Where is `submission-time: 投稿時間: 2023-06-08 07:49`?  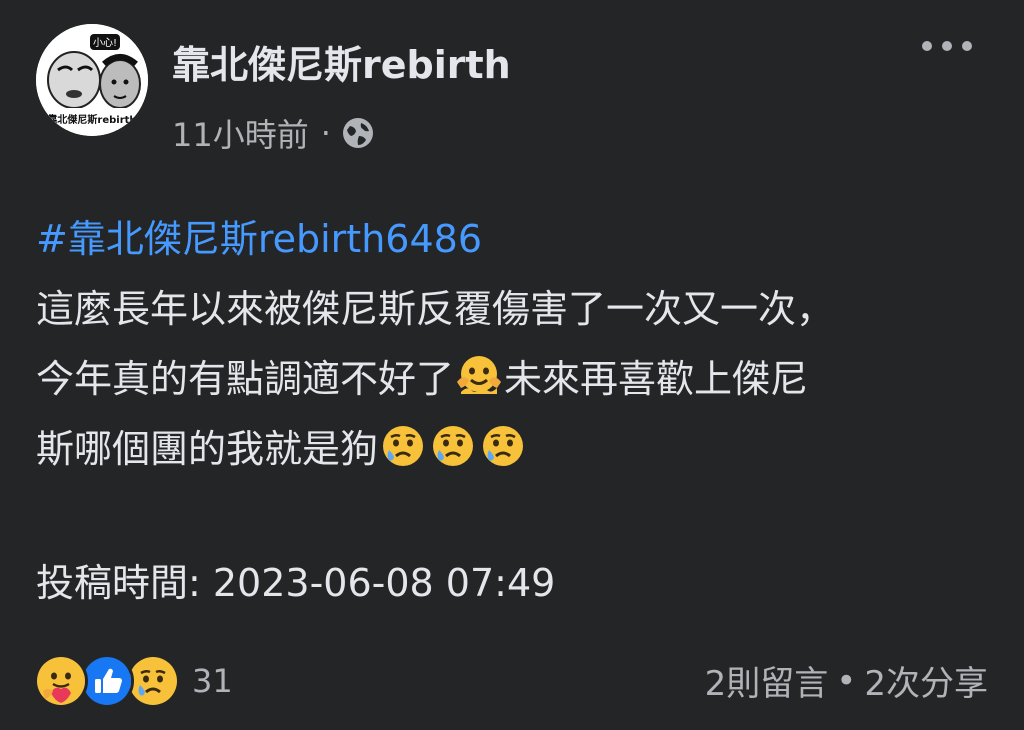 submission-time: 投稿時間: 2023-06-08 07:49 is located at coordinates (296, 583).